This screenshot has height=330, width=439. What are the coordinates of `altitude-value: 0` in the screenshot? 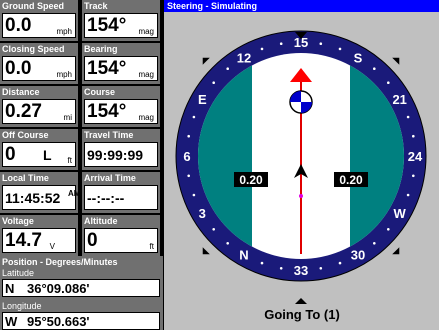 It's located at (92, 240).